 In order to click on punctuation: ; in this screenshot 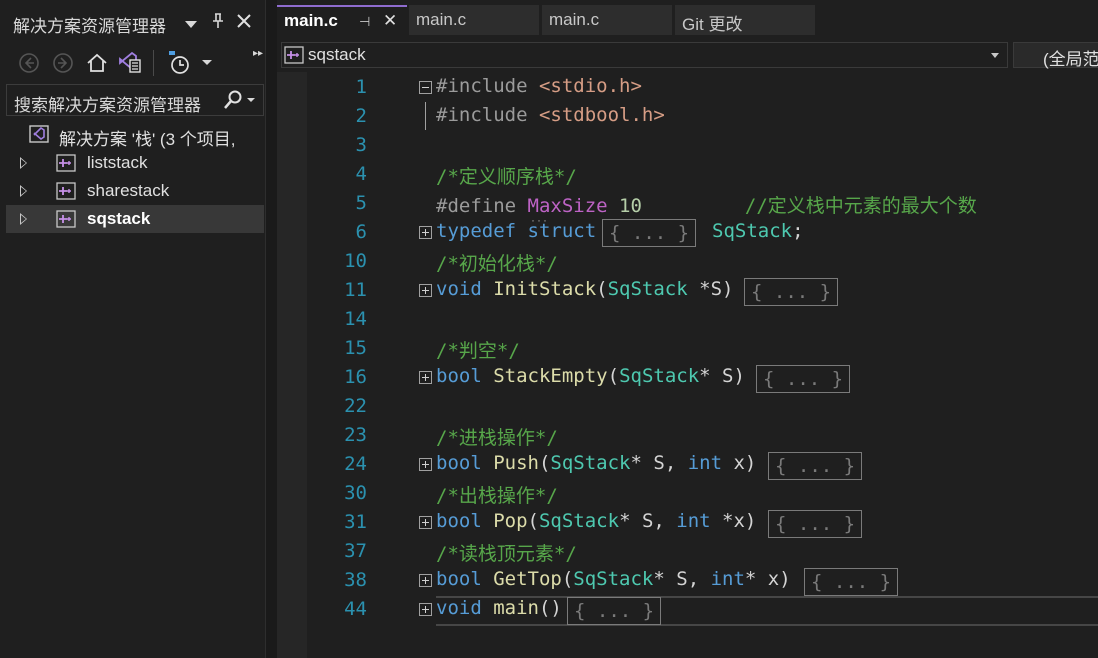, I will do `click(798, 231)`.